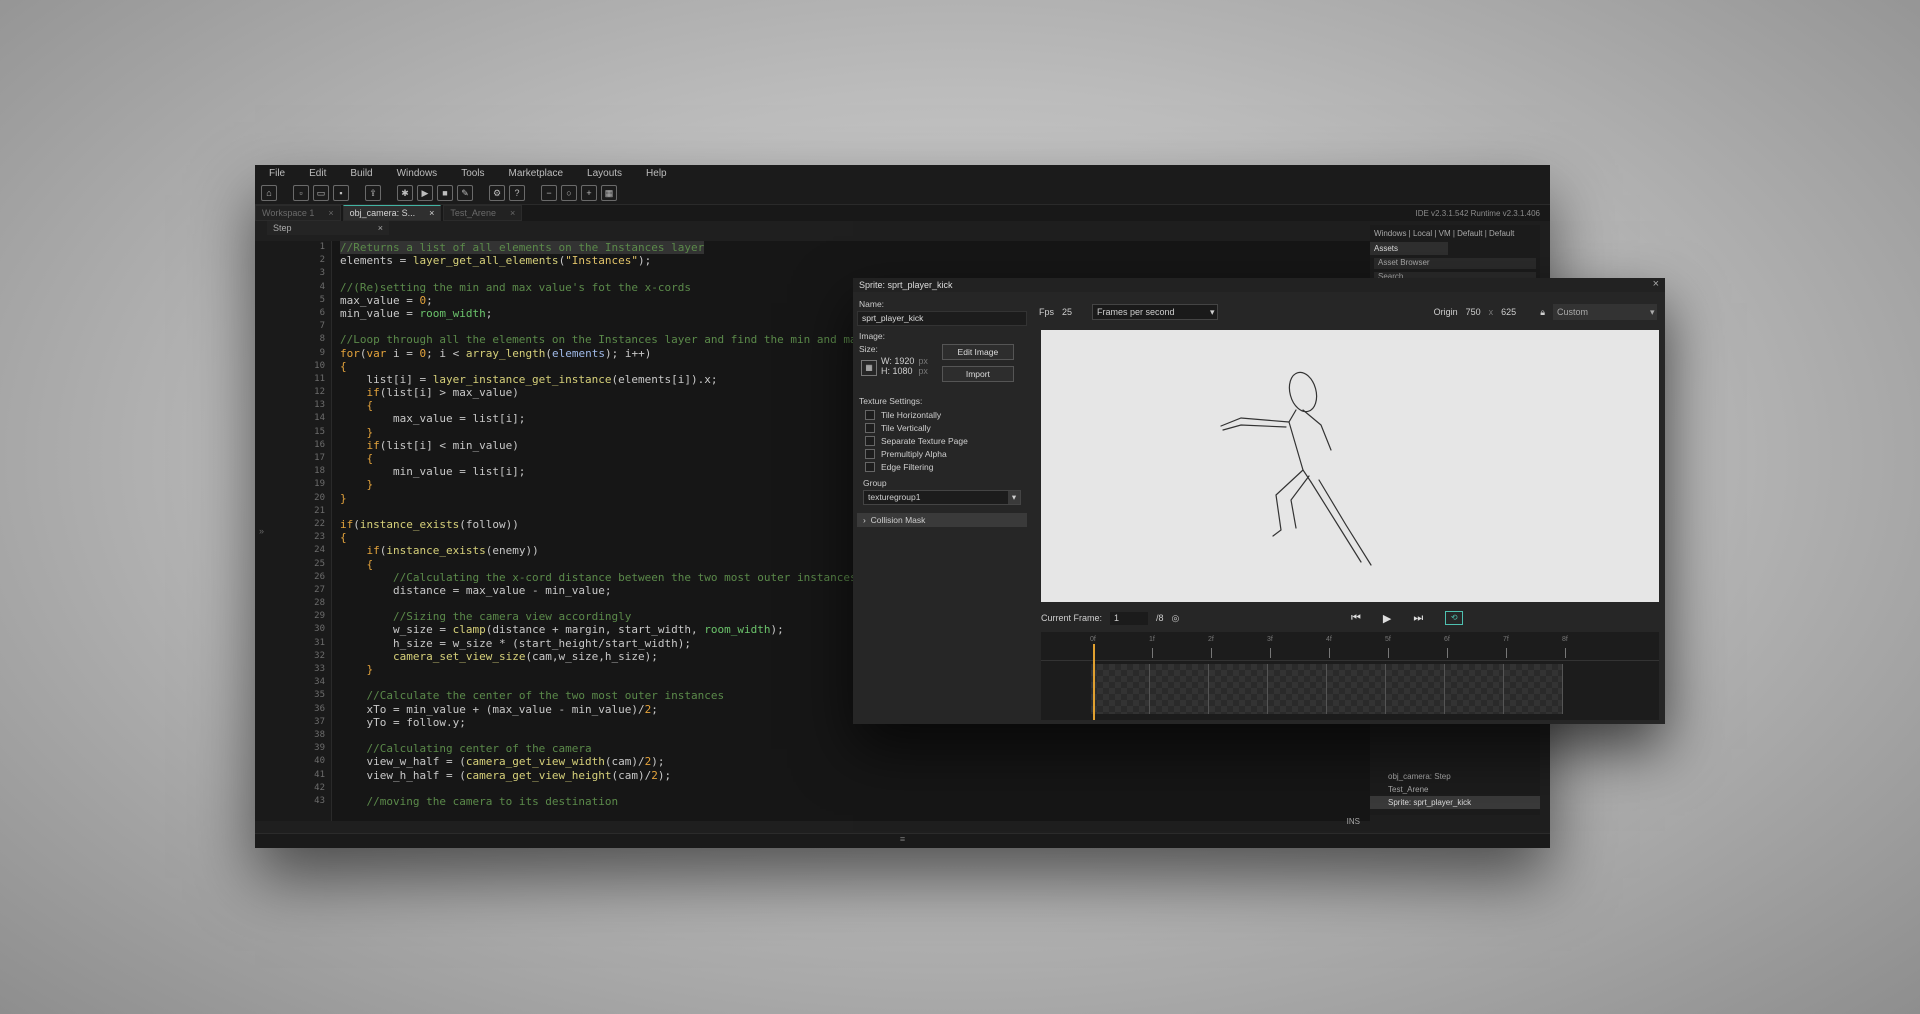 The height and width of the screenshot is (1014, 1920). What do you see at coordinates (536, 173) in the screenshot?
I see `menu-marketplace: Marketplace` at bounding box center [536, 173].